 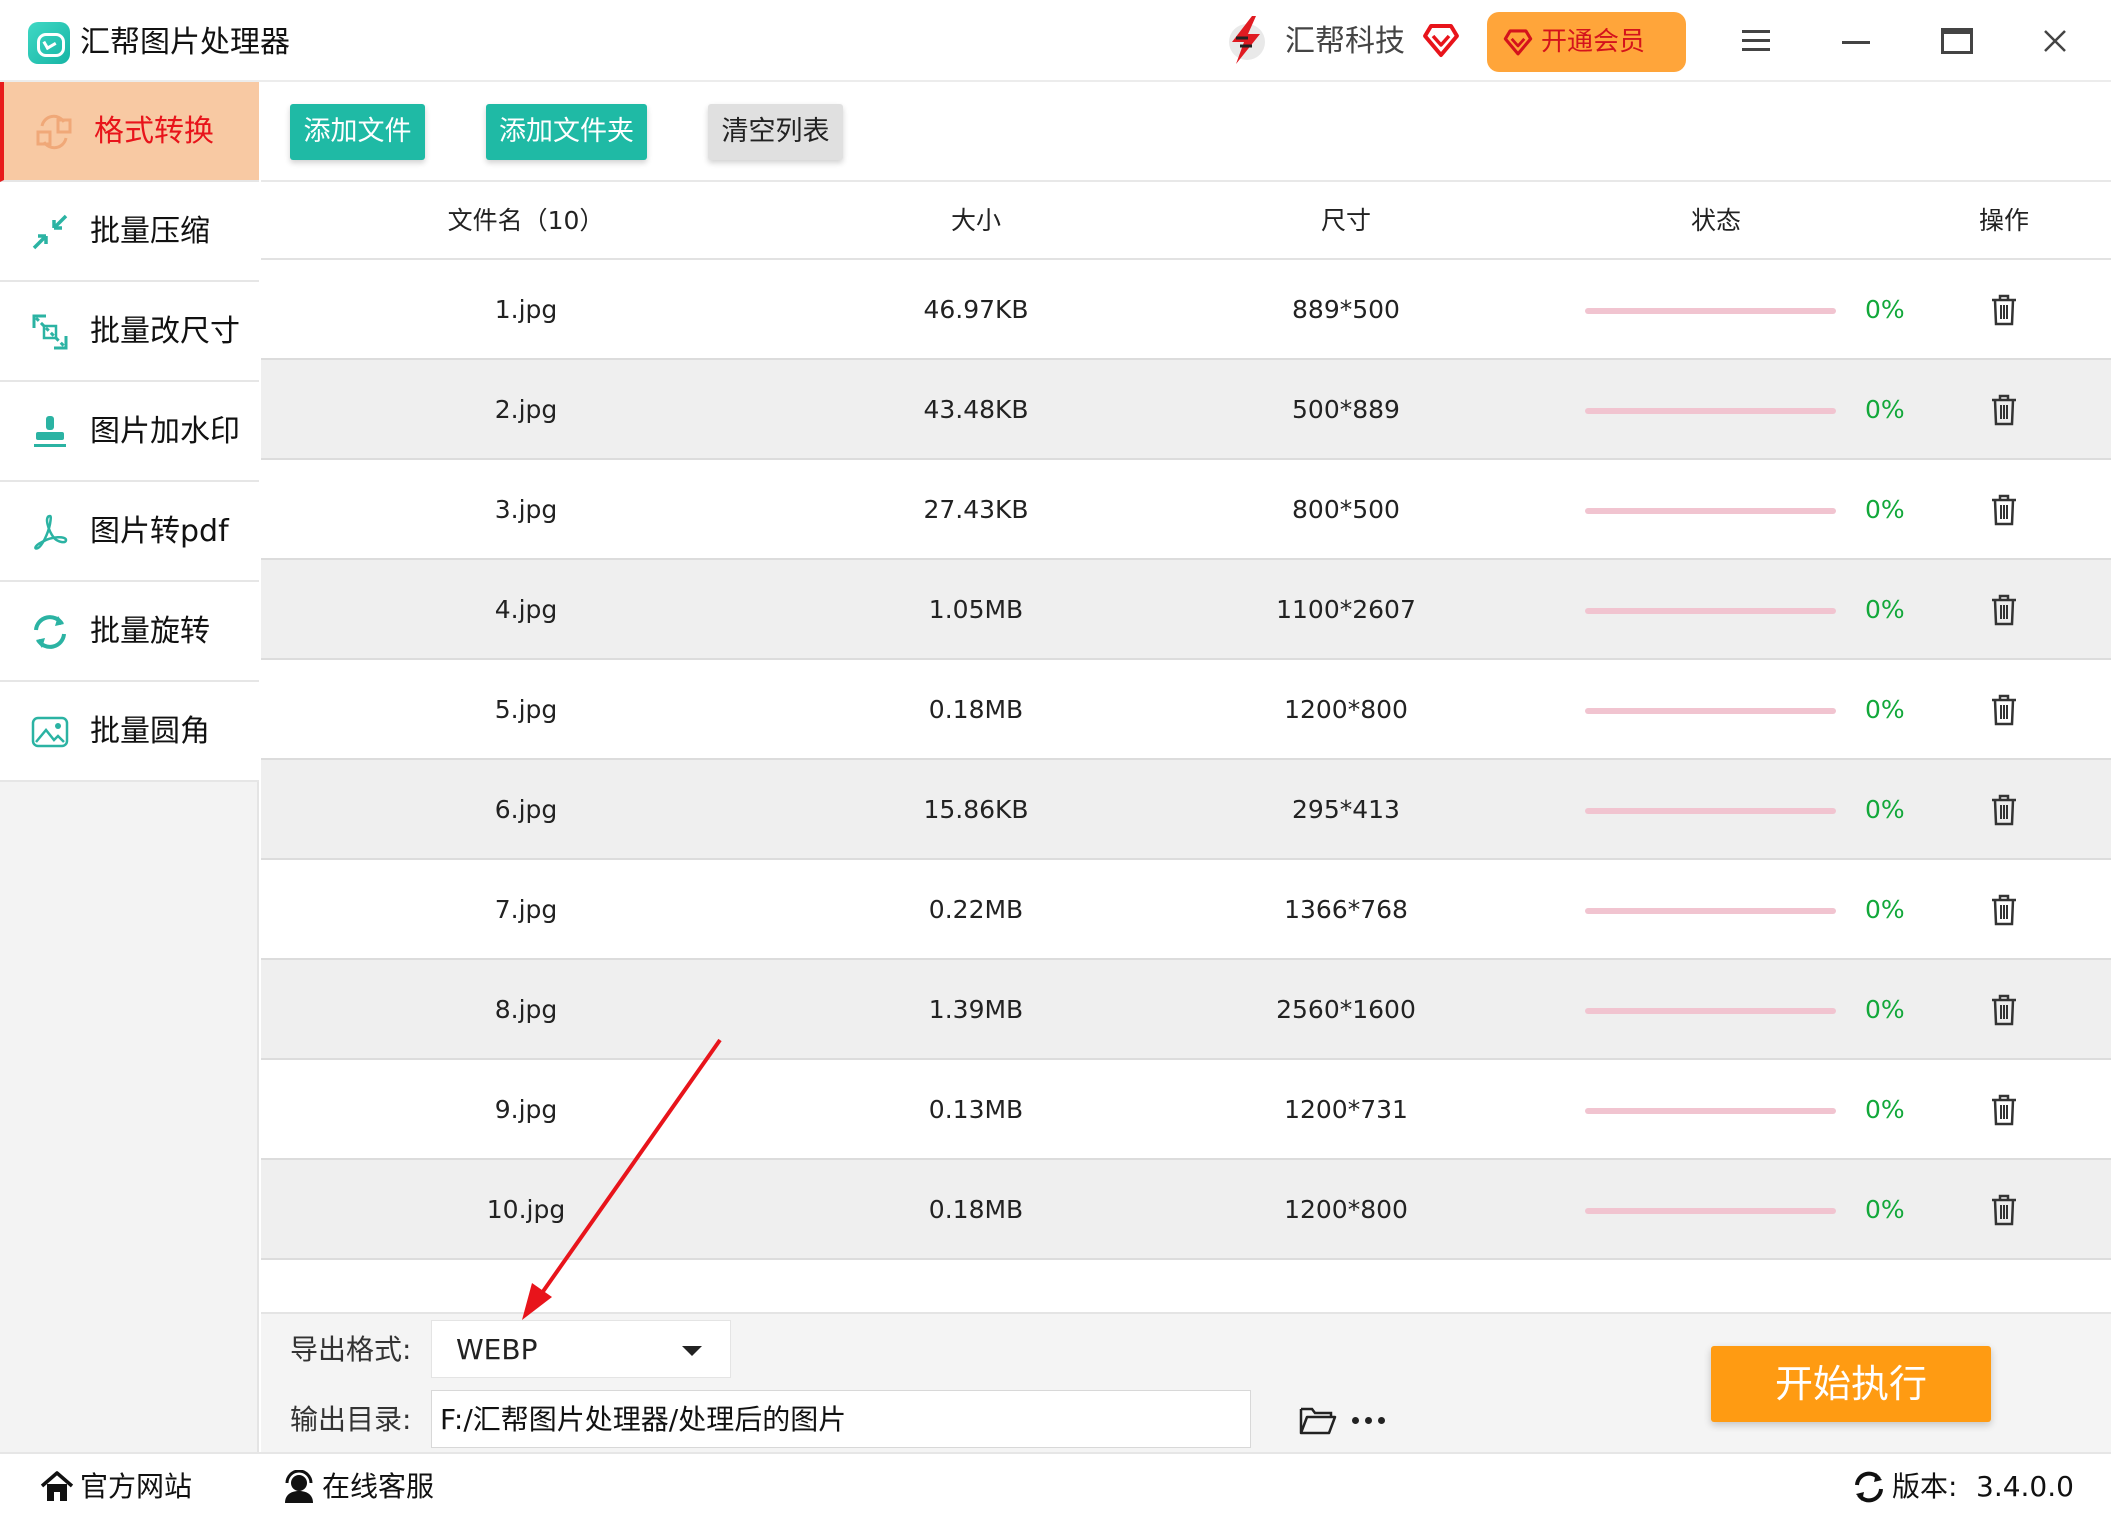 I want to click on sidebar-item-format-convert: 格式转换, so click(x=129, y=132).